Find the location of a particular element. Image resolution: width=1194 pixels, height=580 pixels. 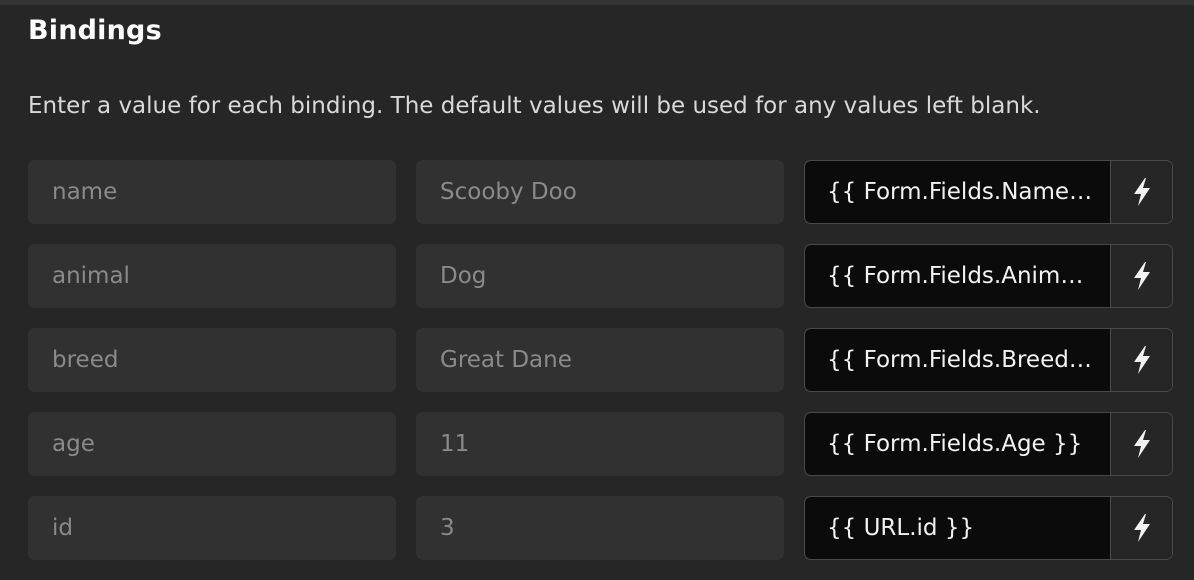

binding-row-breed: breed Great Dane {{ Form.Fields.Breed }} is located at coordinates (600, 360).